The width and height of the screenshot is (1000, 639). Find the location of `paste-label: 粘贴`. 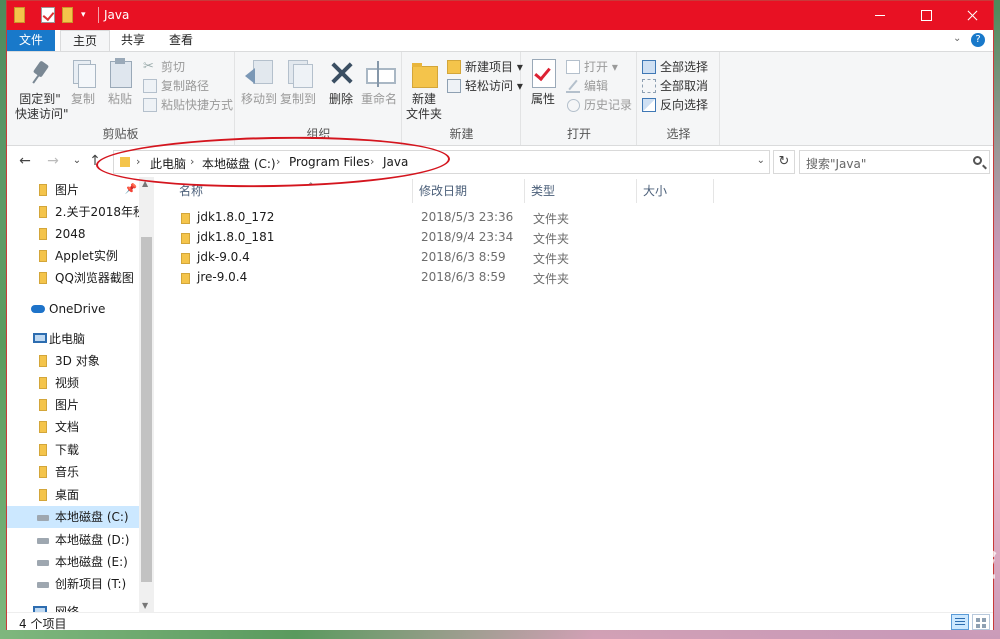

paste-label: 粘贴 is located at coordinates (119, 99).